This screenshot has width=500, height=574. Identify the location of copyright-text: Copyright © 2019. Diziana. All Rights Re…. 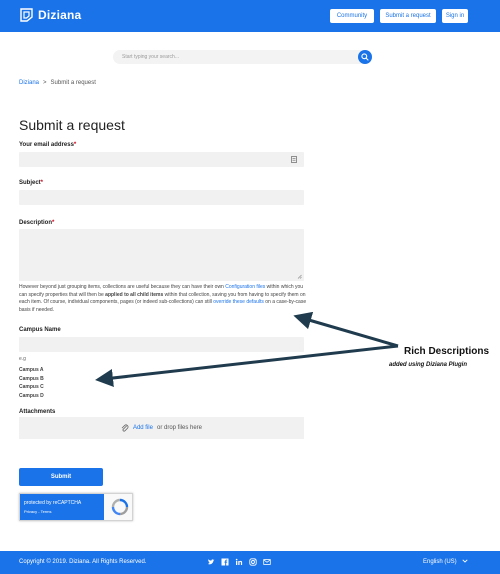
(83, 562).